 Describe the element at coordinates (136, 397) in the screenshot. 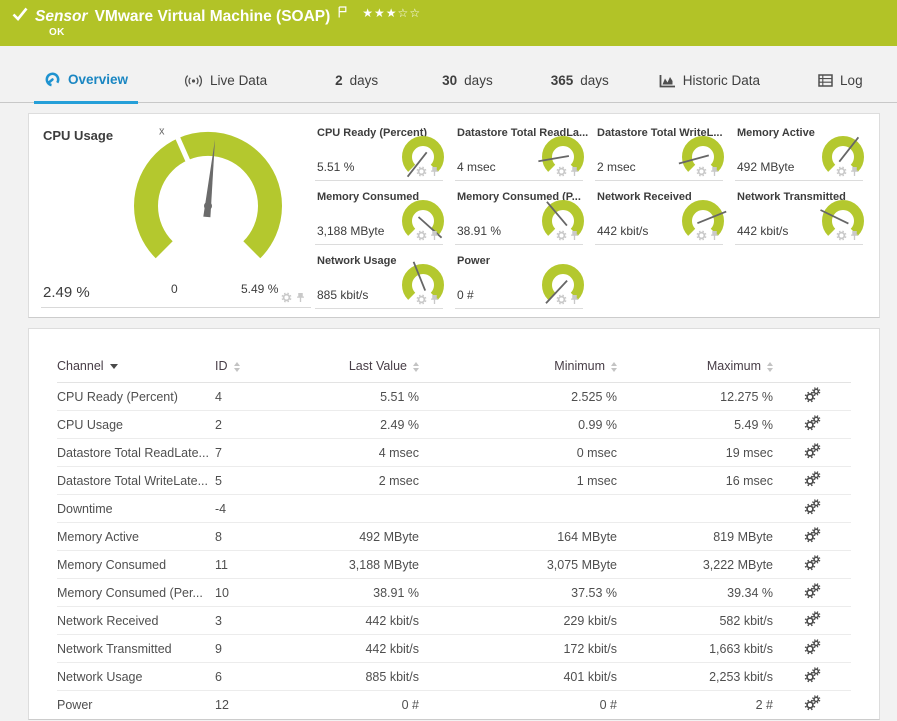

I see `cell-channel: CPU Ready (Percent)` at that location.